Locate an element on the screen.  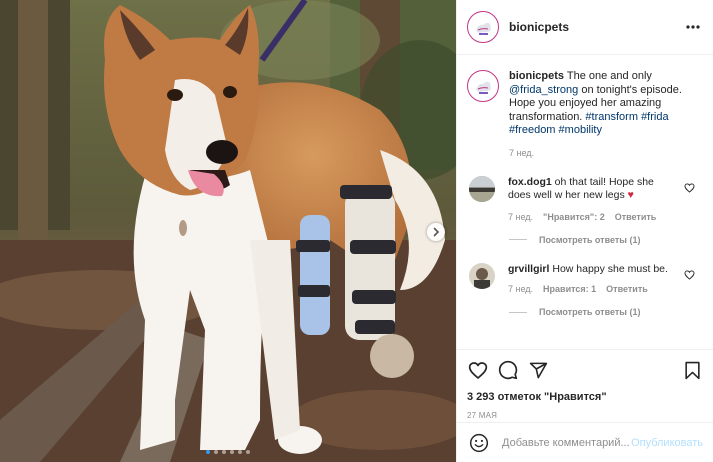
comment-content: How happy she must be. is located at coordinates (608, 268).